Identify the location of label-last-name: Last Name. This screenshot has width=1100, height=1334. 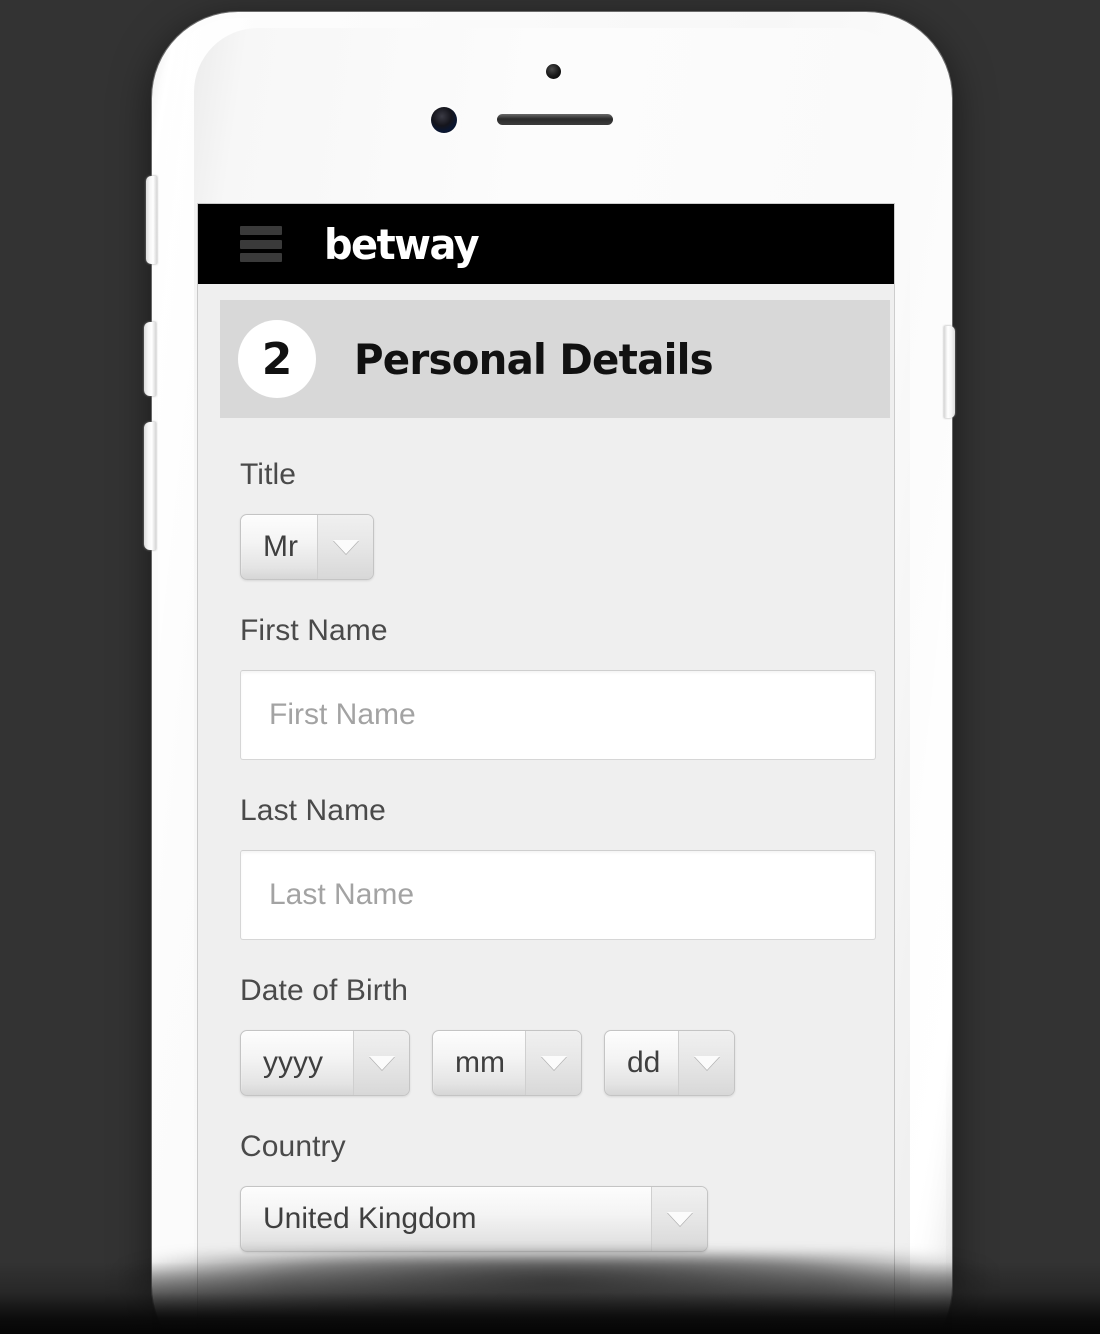
(313, 810).